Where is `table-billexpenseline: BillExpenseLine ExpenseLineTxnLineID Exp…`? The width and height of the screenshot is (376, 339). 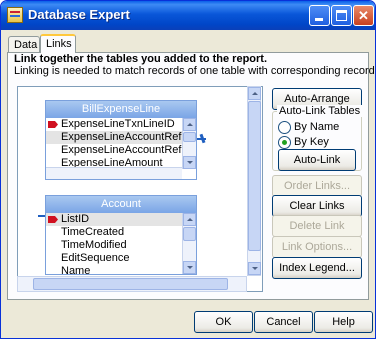 table-billexpenseline: BillExpenseLine ExpenseLineTxnLineID Exp… is located at coordinates (121, 140).